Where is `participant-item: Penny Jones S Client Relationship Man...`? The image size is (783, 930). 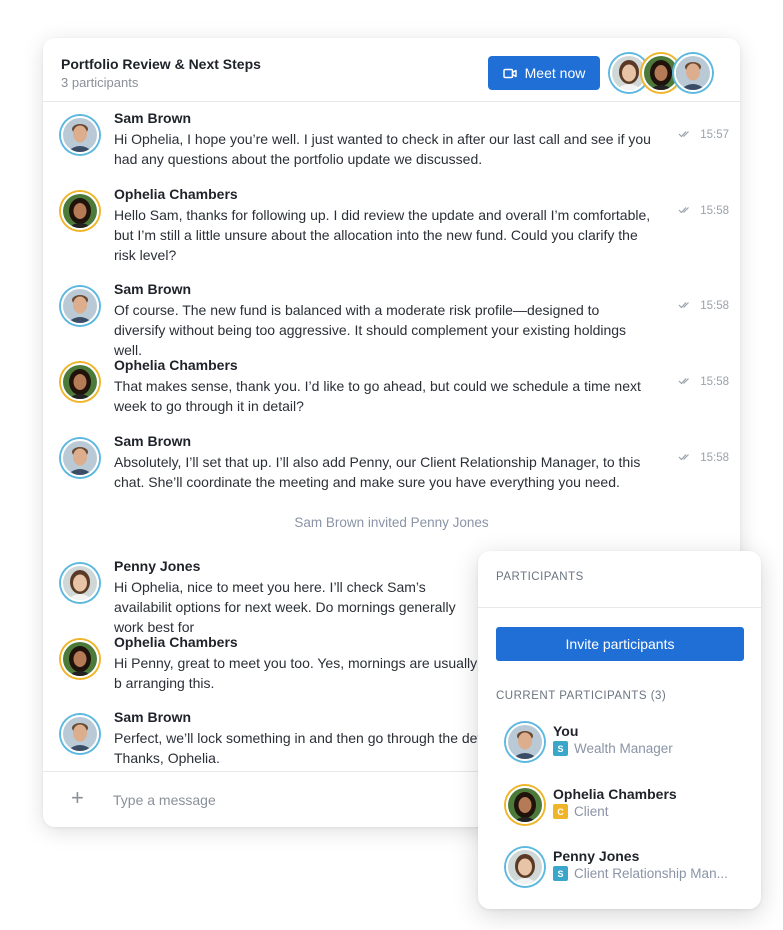 participant-item: Penny Jones S Client Relationship Man... is located at coordinates (626, 868).